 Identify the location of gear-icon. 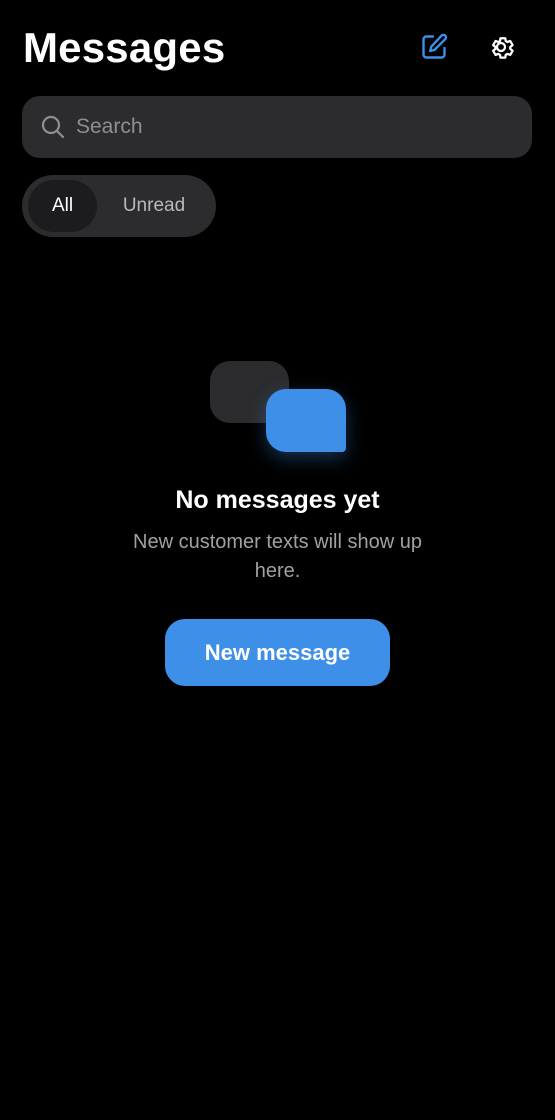
(503, 48).